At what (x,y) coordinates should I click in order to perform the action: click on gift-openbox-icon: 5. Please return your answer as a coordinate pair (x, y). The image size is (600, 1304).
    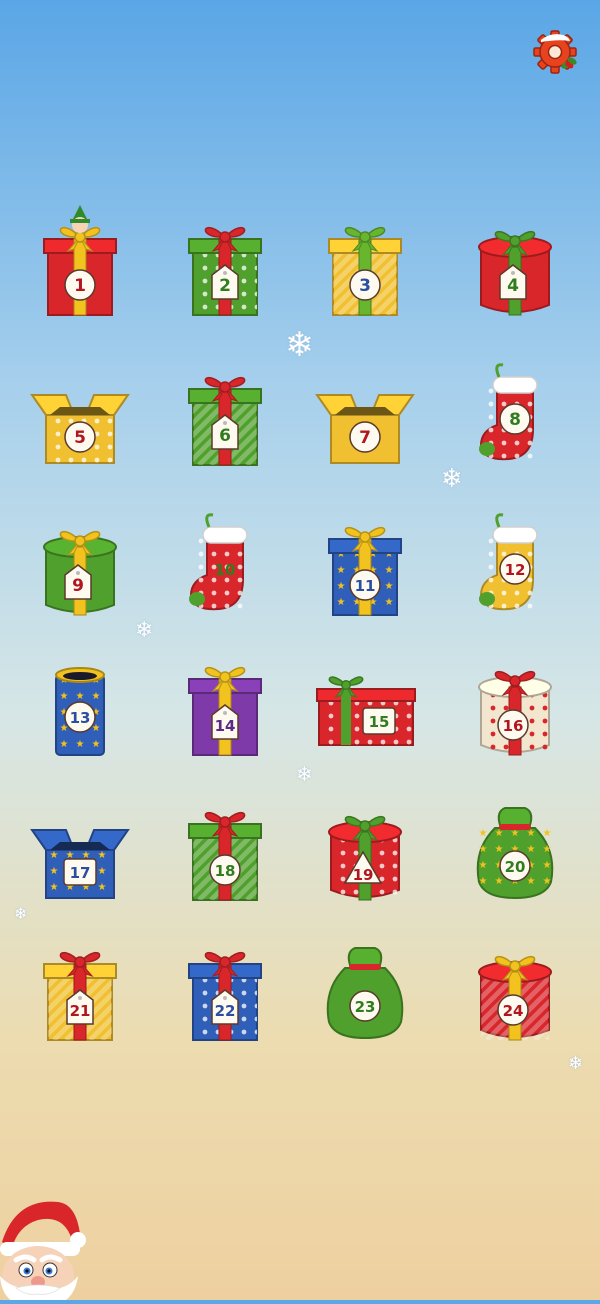
    Looking at the image, I should click on (80, 429).